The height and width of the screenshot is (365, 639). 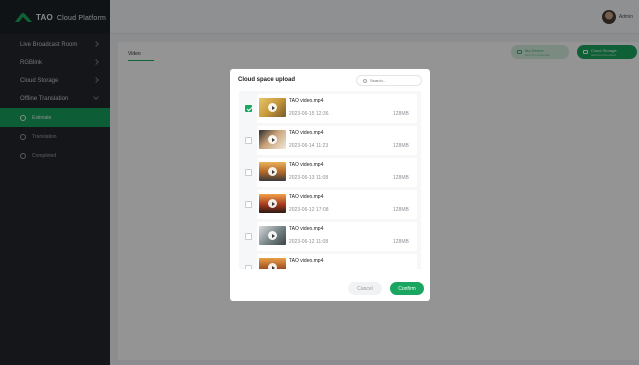 I want to click on file-card: TAO video.mp4 2023-06-12 17:08 128MB, so click(x=337, y=204).